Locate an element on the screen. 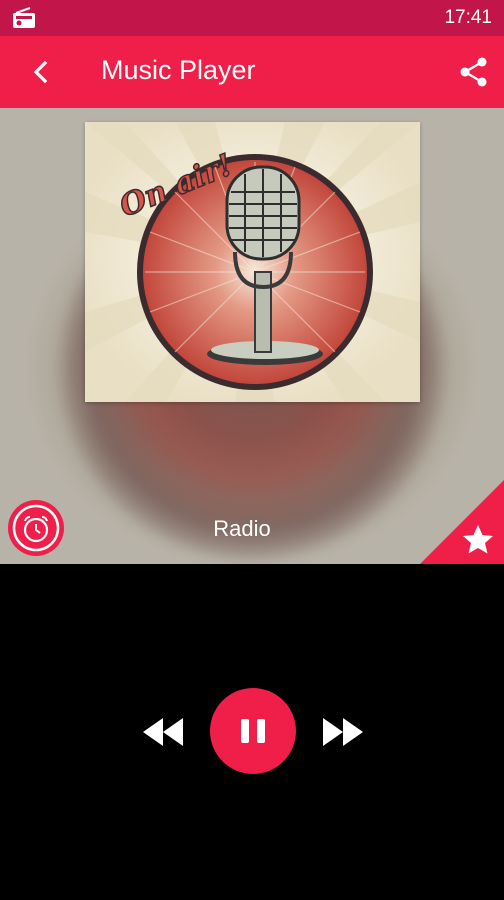 This screenshot has height=900, width=504. back-button is located at coordinates (40, 72).